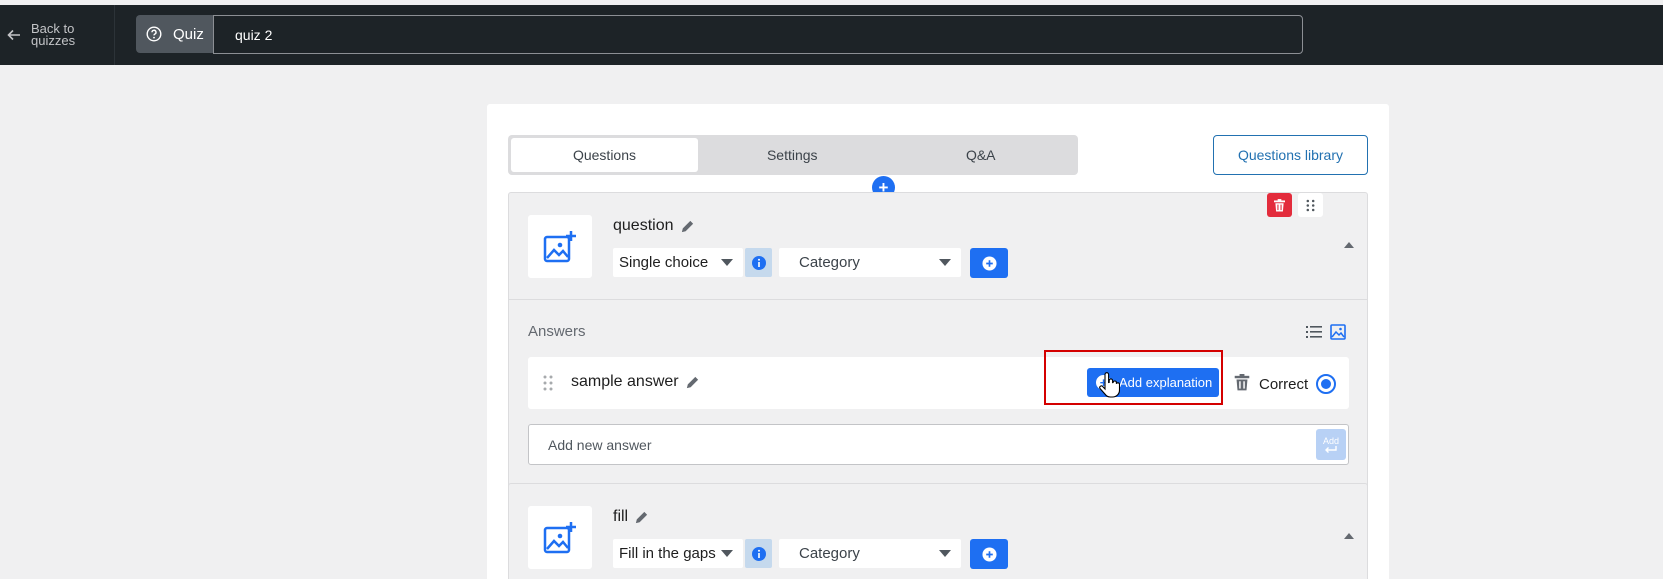  I want to click on add-explanation-label: Add explanation, so click(1166, 382).